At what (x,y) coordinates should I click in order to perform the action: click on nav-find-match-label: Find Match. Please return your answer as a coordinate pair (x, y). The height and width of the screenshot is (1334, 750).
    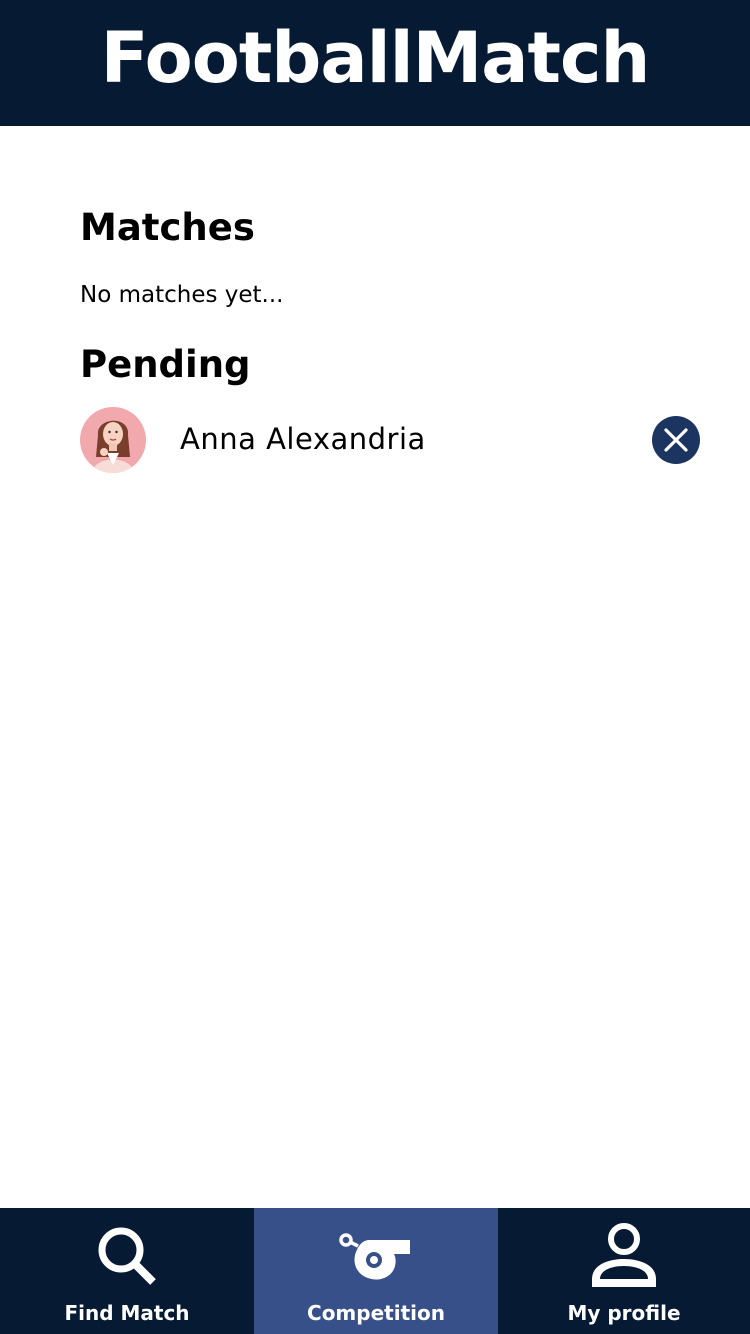
    Looking at the image, I should click on (127, 1313).